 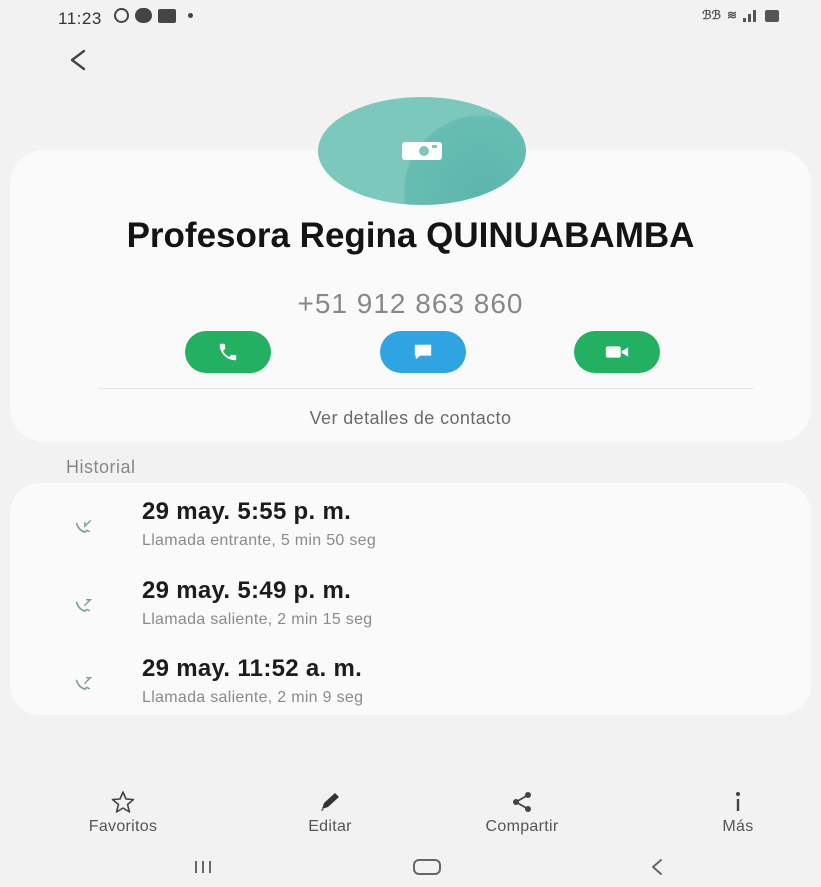 What do you see at coordinates (410, 418) in the screenshot?
I see `view-contact-details-link: Ver detalles de contacto` at bounding box center [410, 418].